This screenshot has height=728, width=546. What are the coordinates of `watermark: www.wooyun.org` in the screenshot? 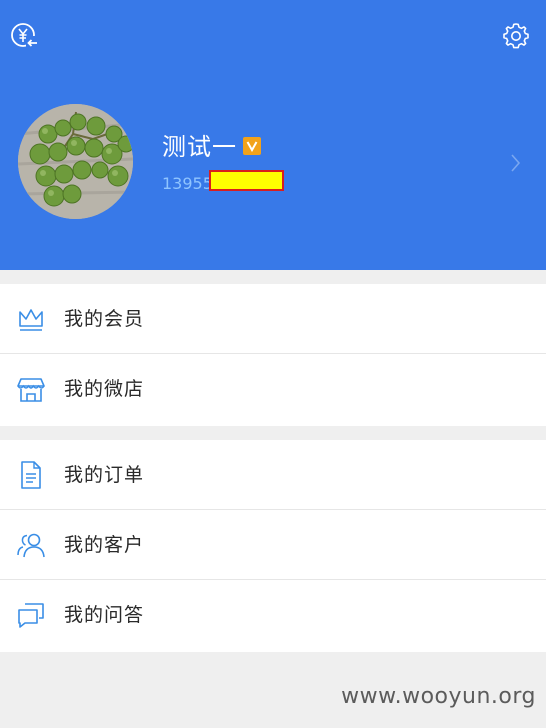 It's located at (438, 696).